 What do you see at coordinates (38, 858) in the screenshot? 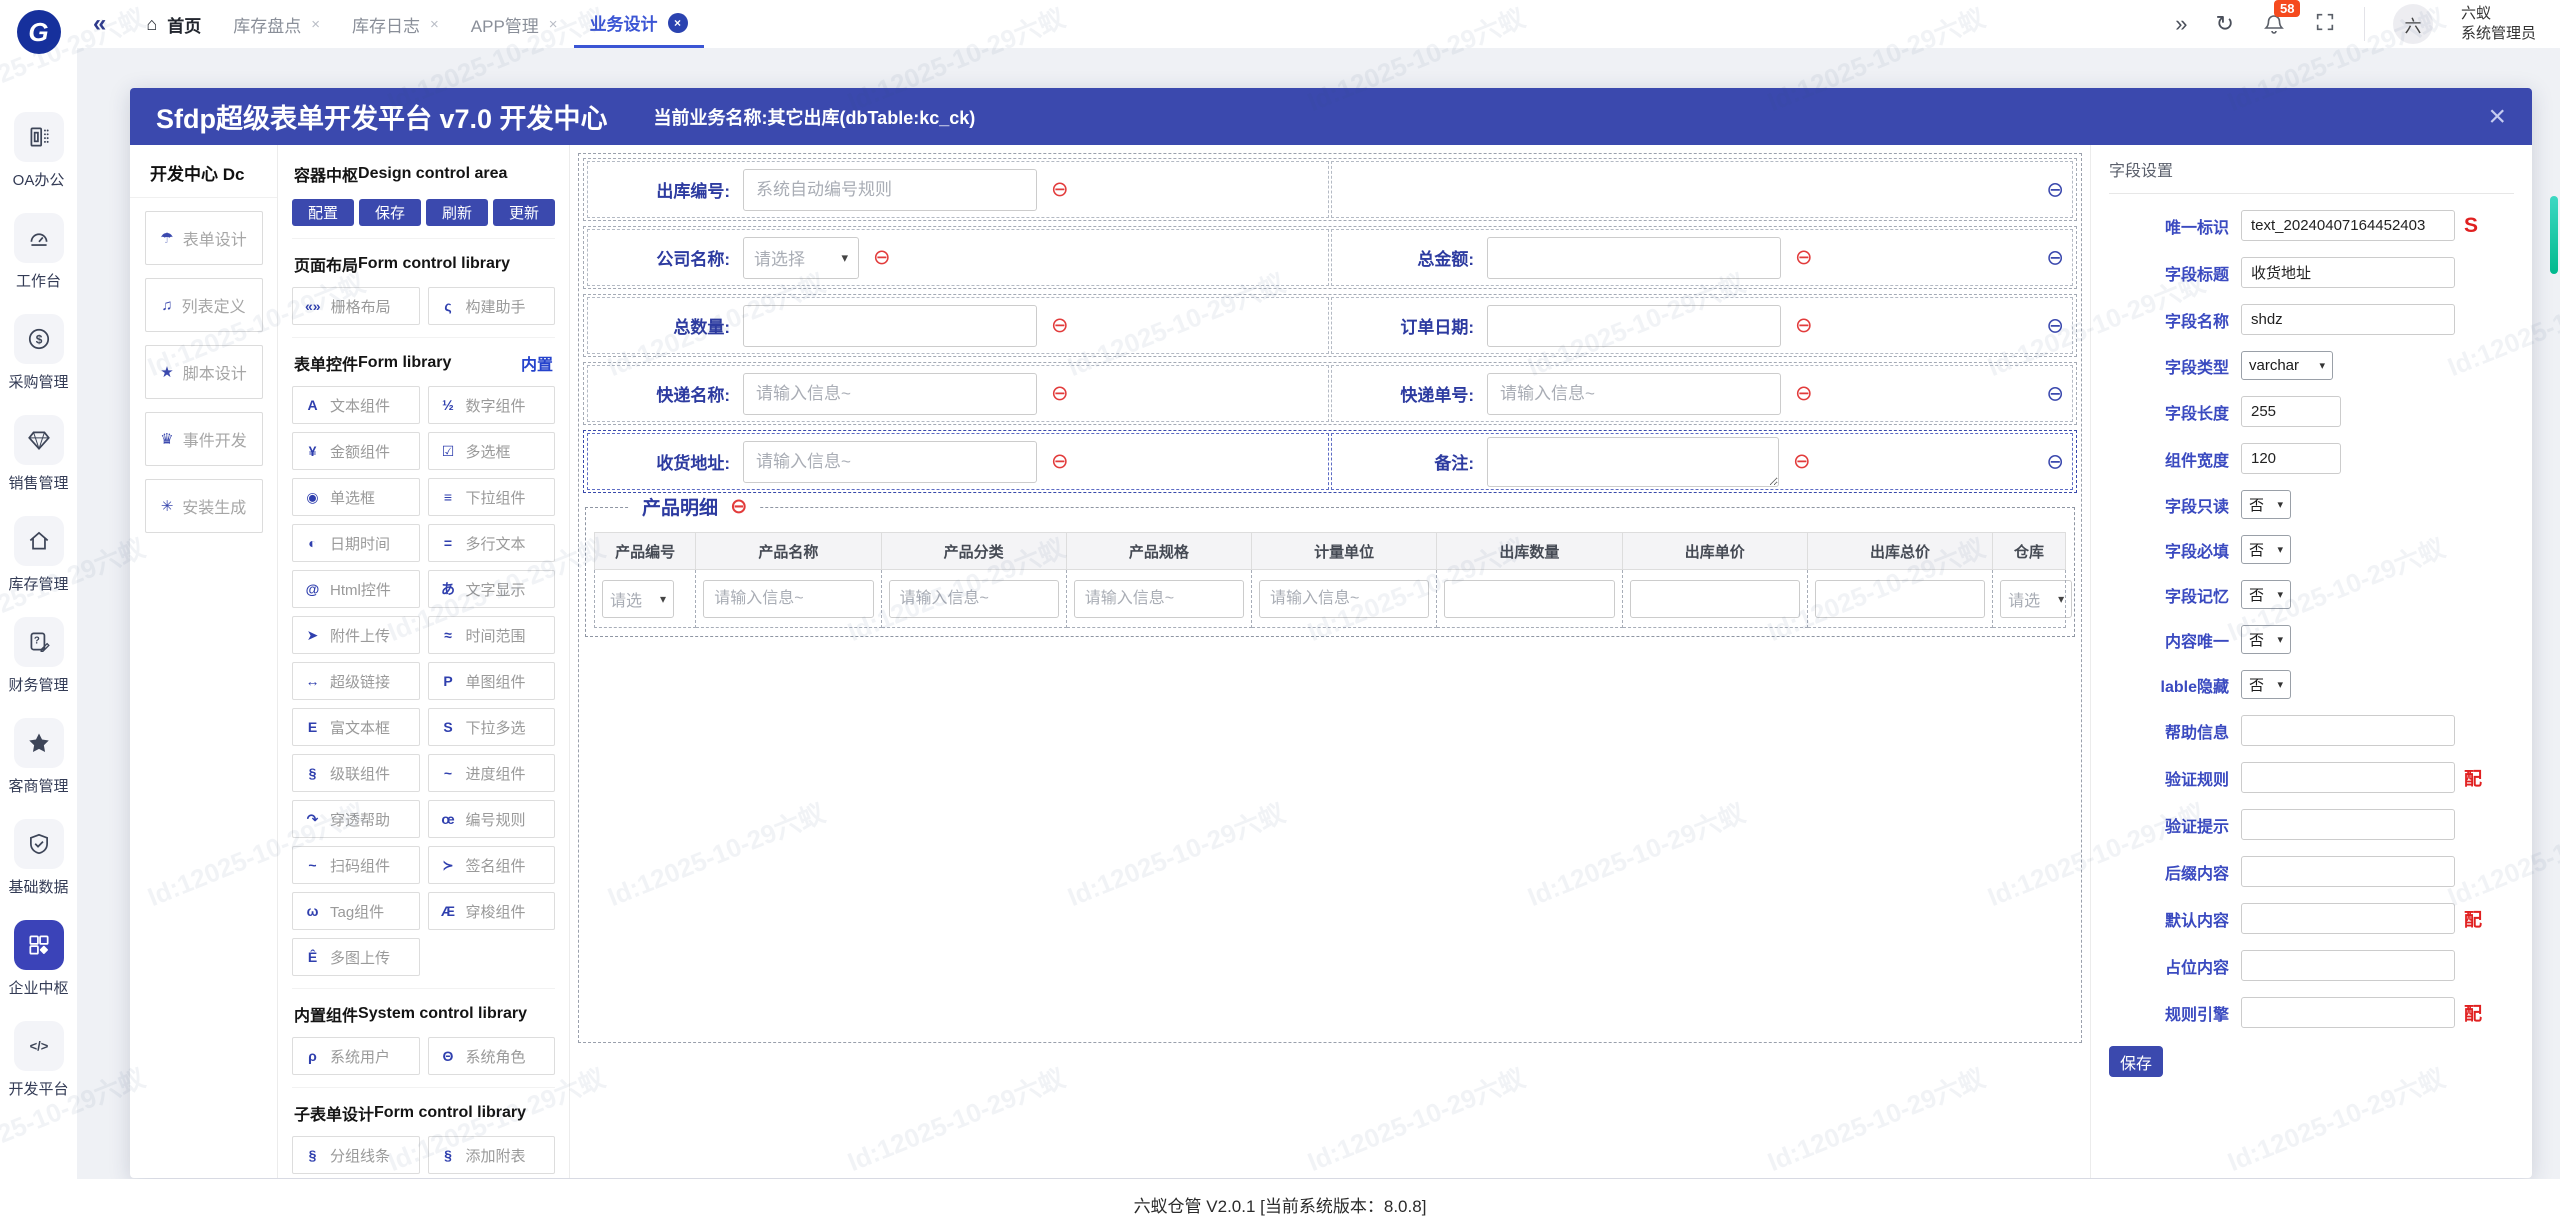
I see `sidebar-item-7: 基础数据` at bounding box center [38, 858].